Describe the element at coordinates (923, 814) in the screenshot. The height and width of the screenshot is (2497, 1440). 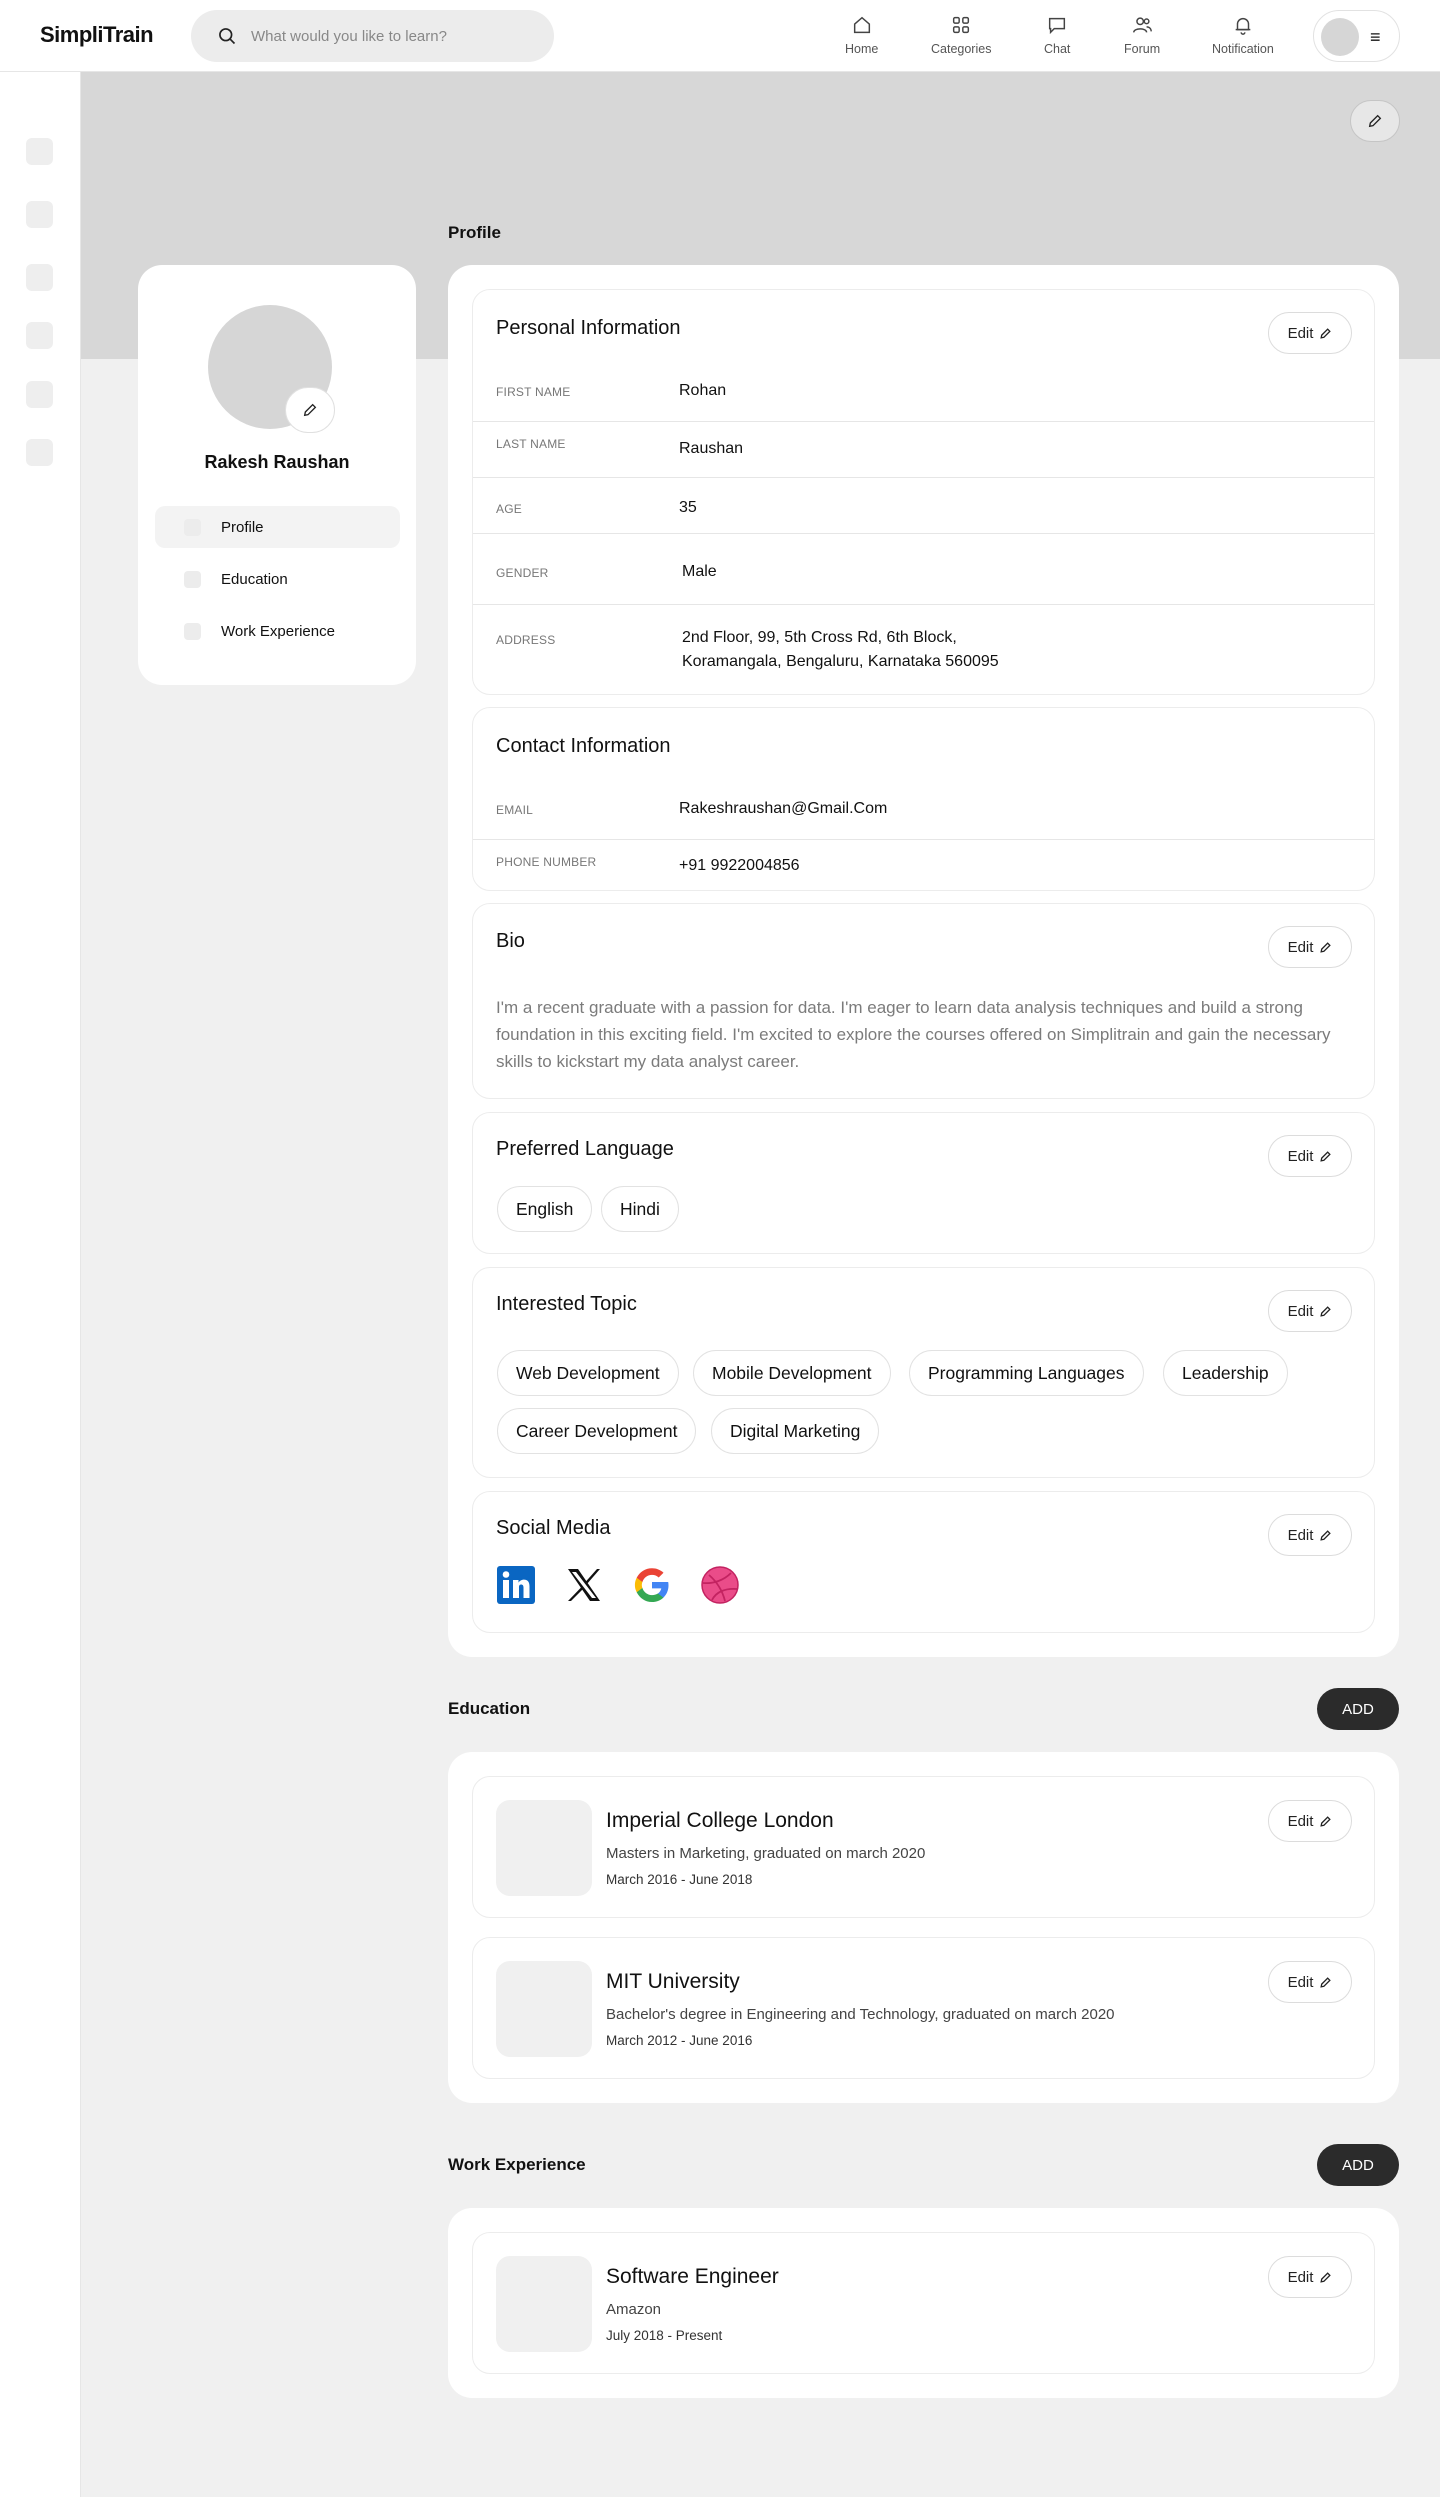
I see `field-row: EMAIL Rakeshraushan@Gmail.Com` at that location.